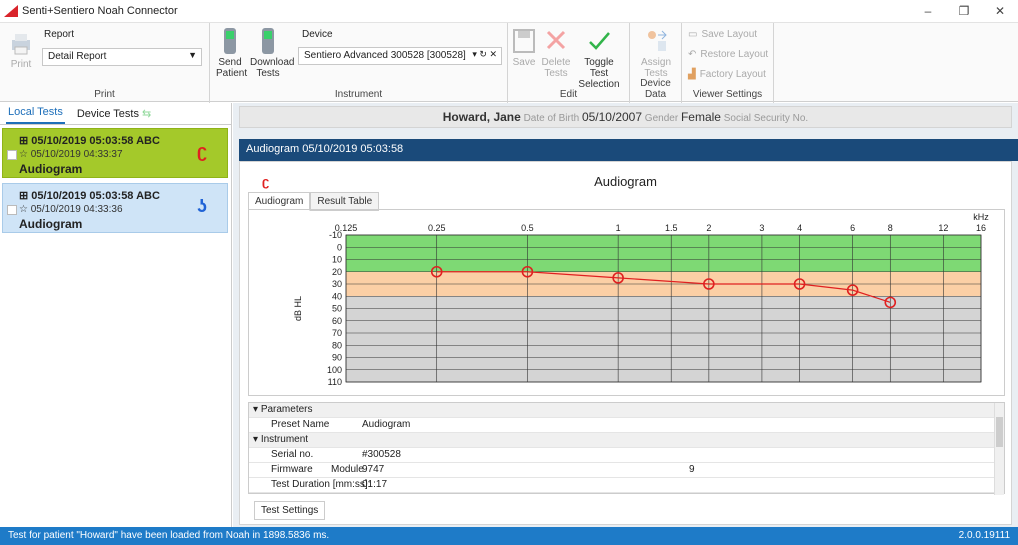 This screenshot has width=1018, height=545. I want to click on test-tabs: Local Tests Device Tests ⇆, so click(115, 114).